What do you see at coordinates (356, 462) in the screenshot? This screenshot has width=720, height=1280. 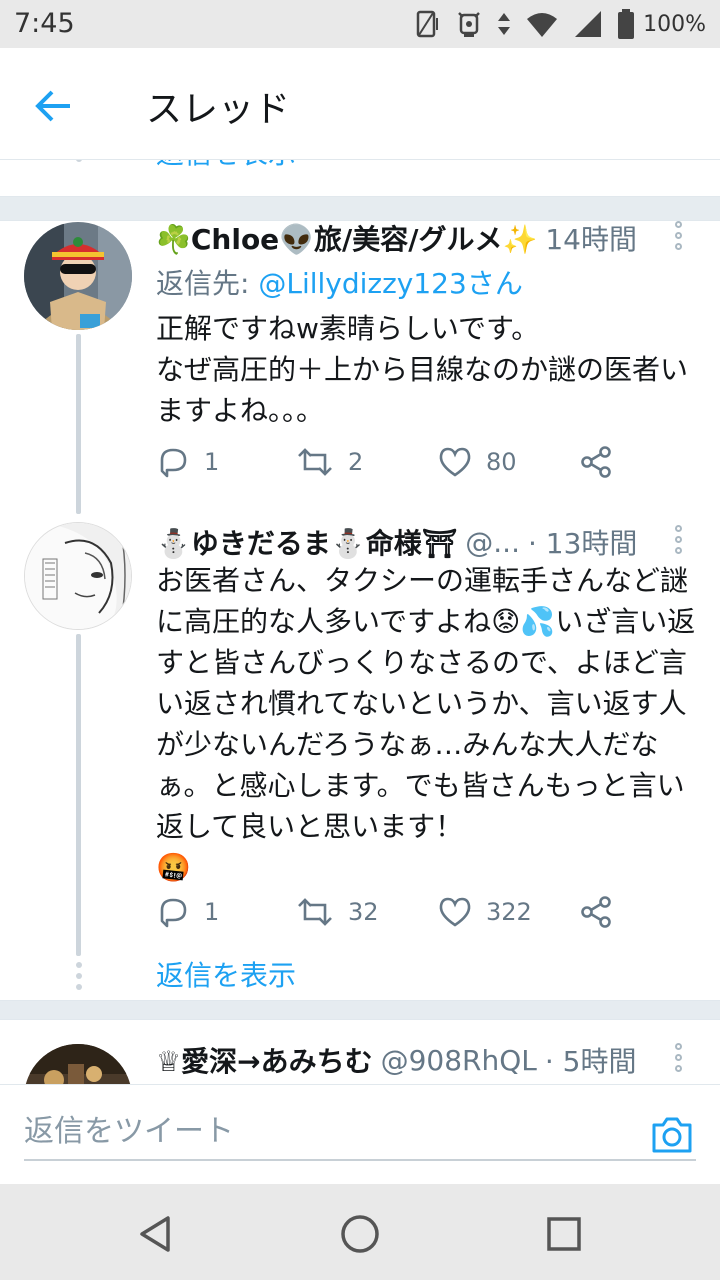 I see `retweet-count: 2` at bounding box center [356, 462].